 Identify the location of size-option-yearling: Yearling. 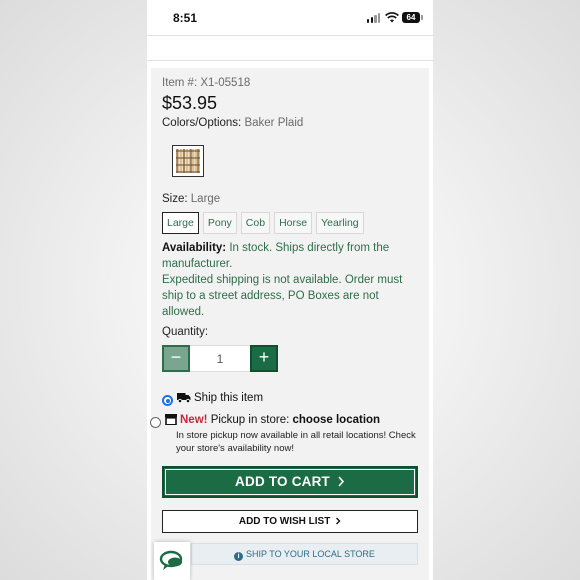
(340, 223).